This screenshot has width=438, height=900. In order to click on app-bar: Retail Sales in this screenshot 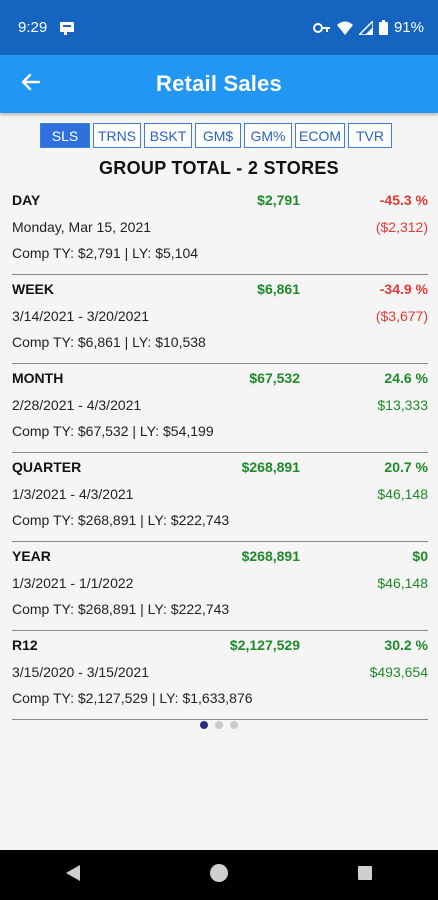, I will do `click(219, 84)`.